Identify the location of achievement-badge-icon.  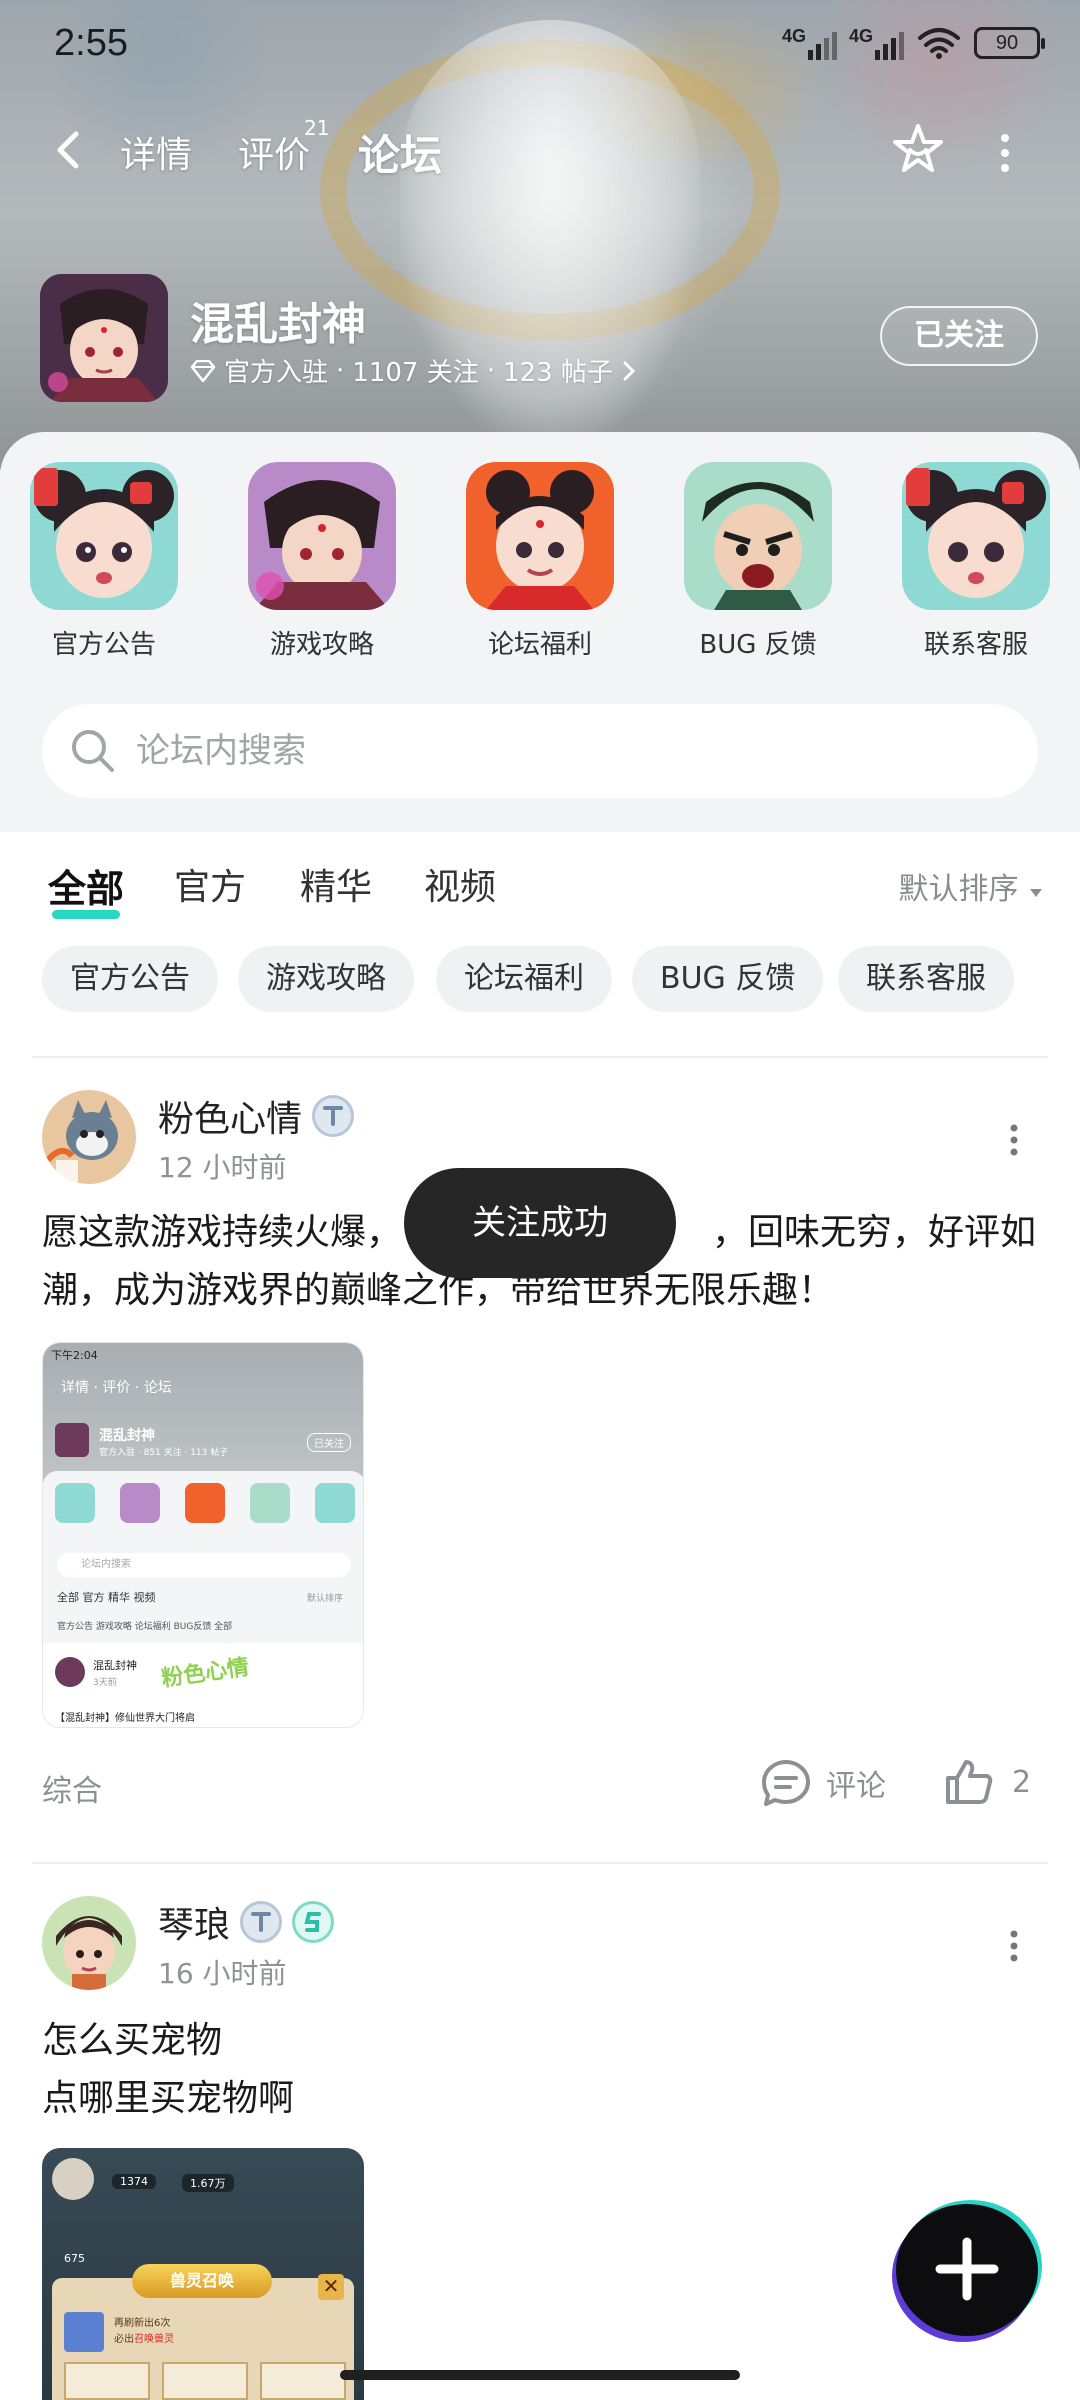
(313, 1922).